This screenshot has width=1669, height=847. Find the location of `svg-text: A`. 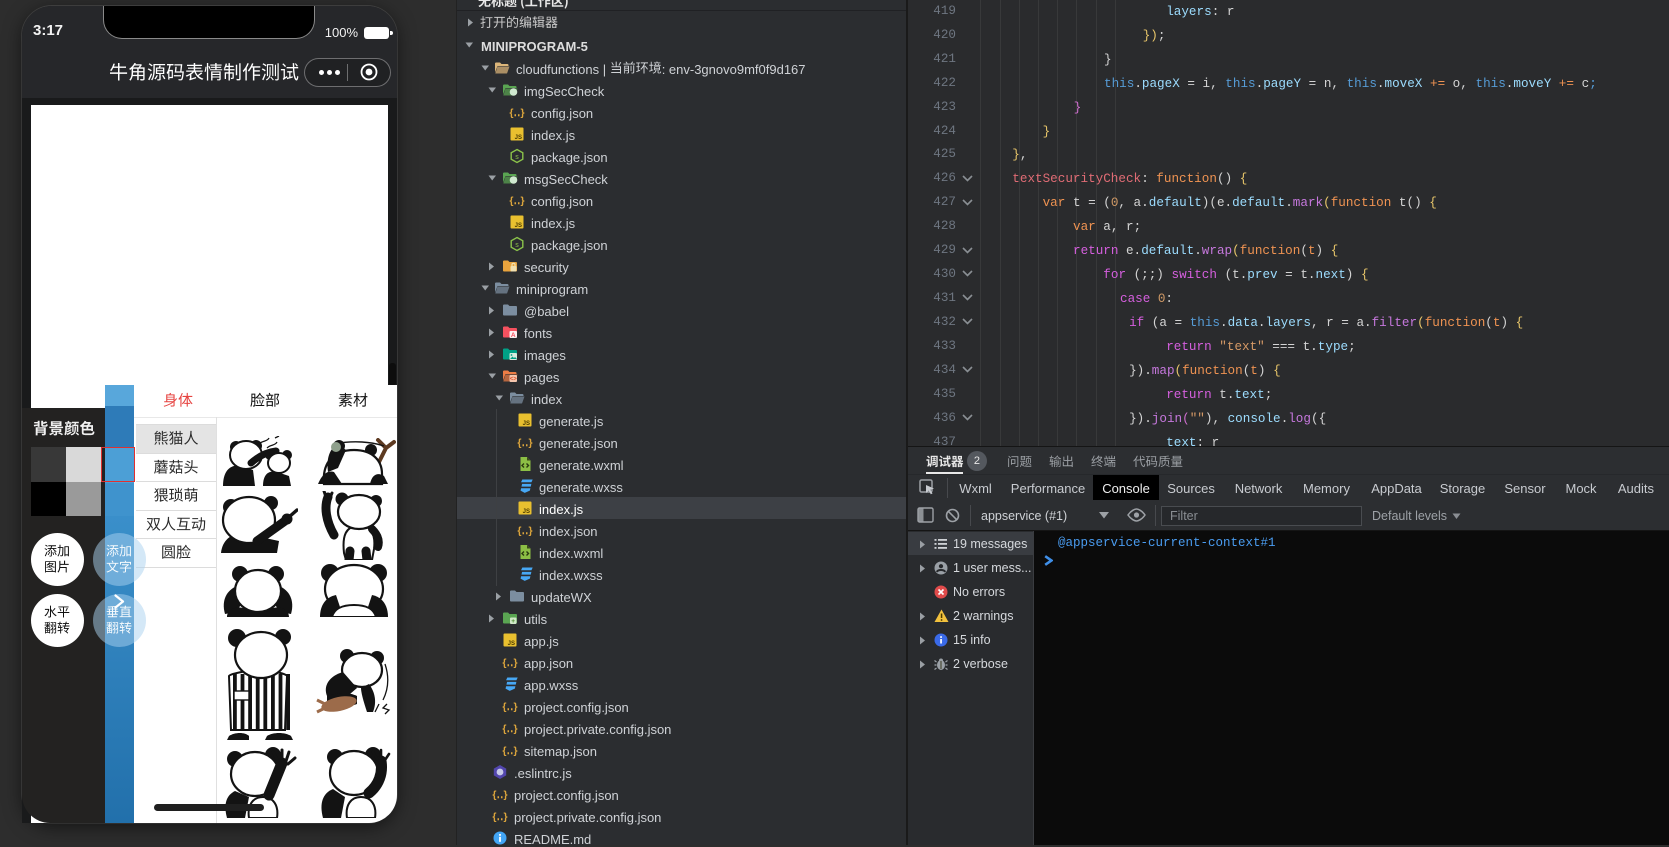

svg-text: A is located at coordinates (513, 335).